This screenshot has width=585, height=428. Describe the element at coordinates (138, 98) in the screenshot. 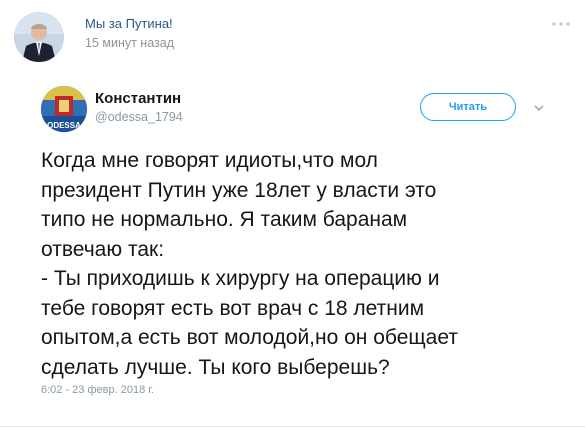

I see `tweet-author-name: Константин` at that location.